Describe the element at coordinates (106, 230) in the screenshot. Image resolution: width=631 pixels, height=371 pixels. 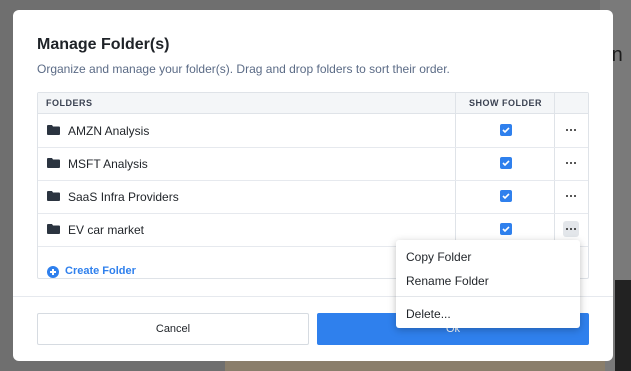
I see `folder-name: EV car market` at that location.